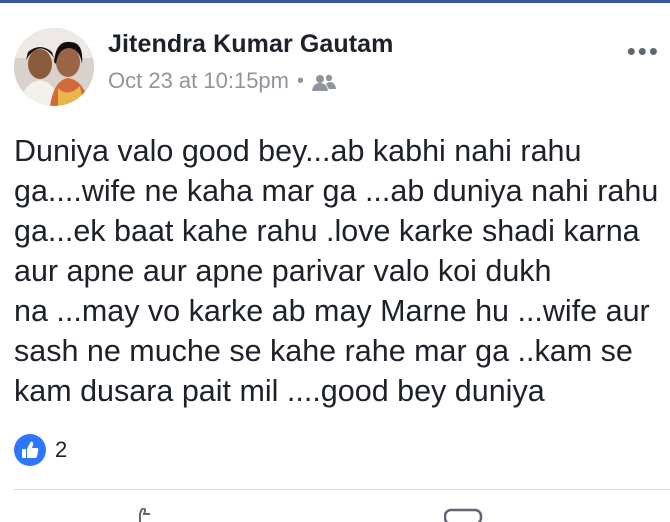 The image size is (670, 522). I want to click on friends-icon, so click(324, 81).